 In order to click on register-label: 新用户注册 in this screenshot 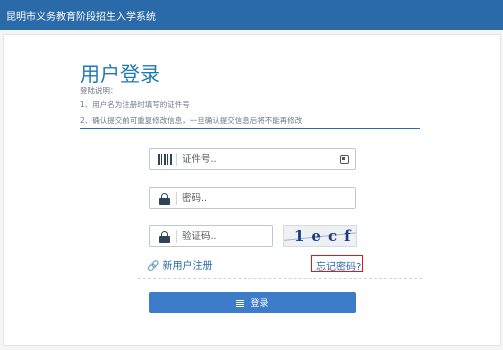, I will do `click(187, 266)`.